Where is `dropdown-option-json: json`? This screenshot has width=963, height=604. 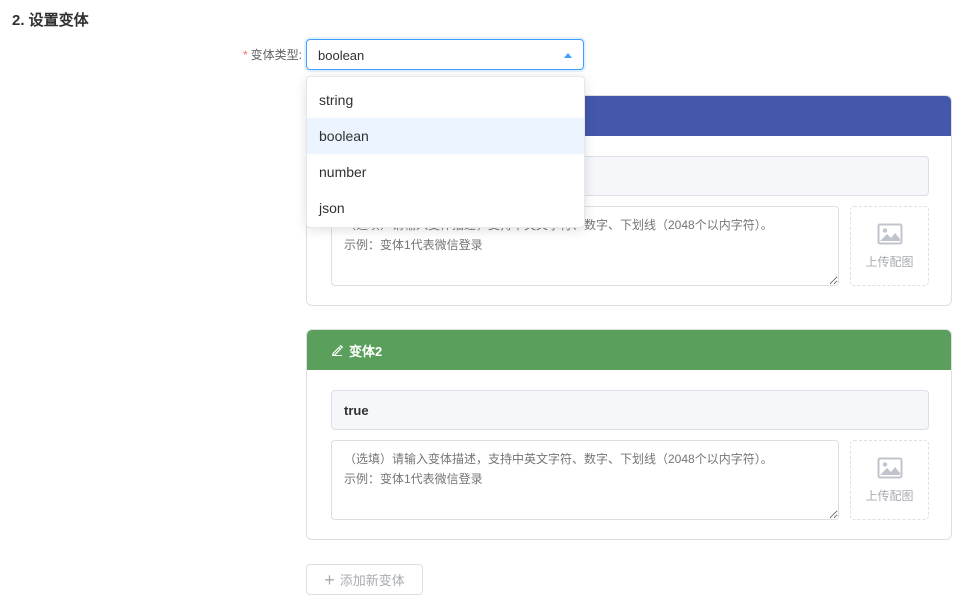
dropdown-option-json: json is located at coordinates (445, 208).